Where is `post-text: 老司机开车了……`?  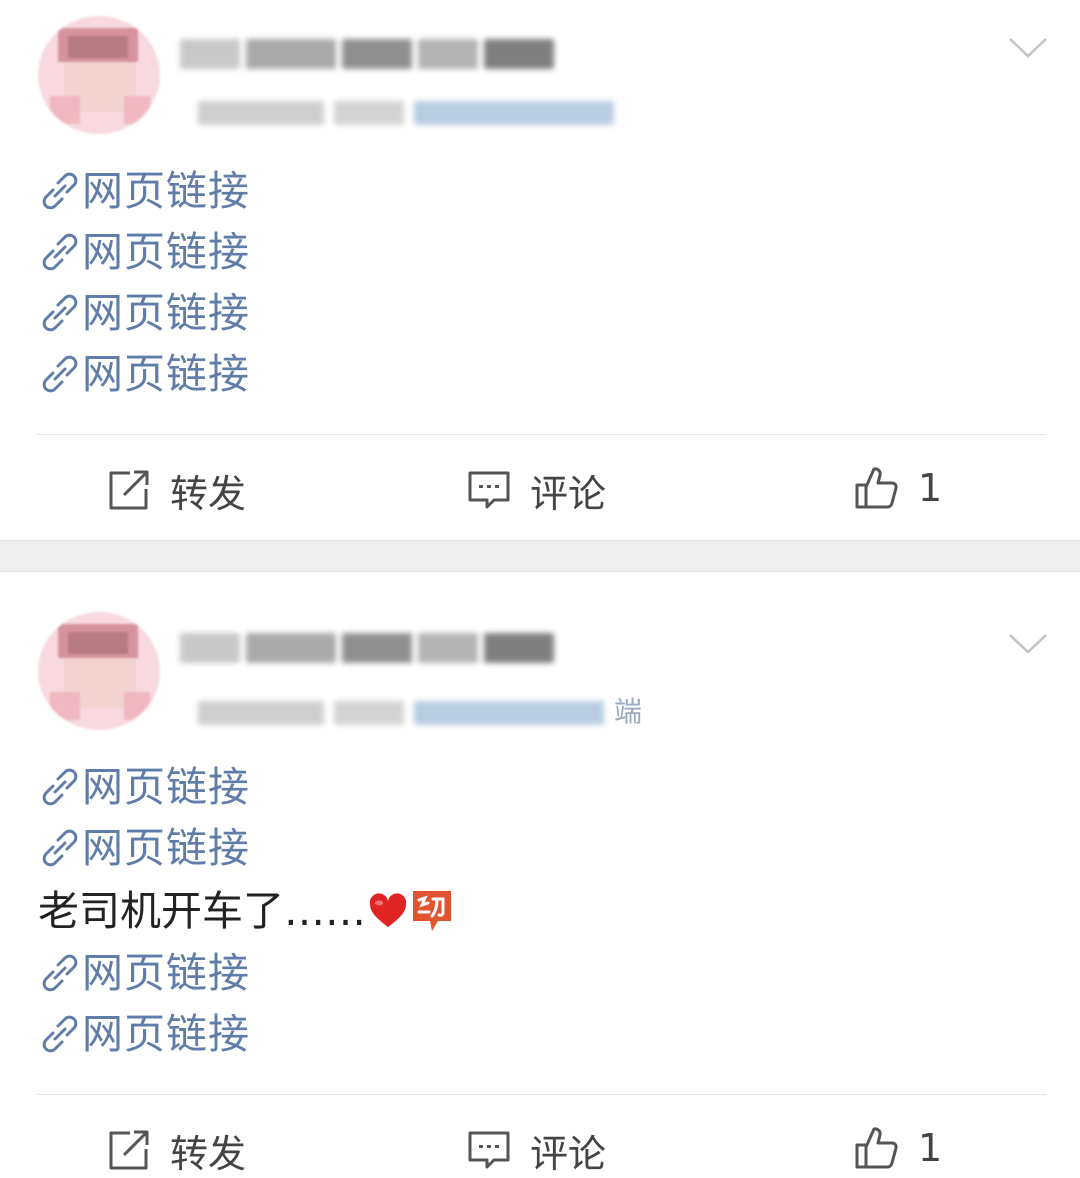 post-text: 老司机开车了…… is located at coordinates (246, 911).